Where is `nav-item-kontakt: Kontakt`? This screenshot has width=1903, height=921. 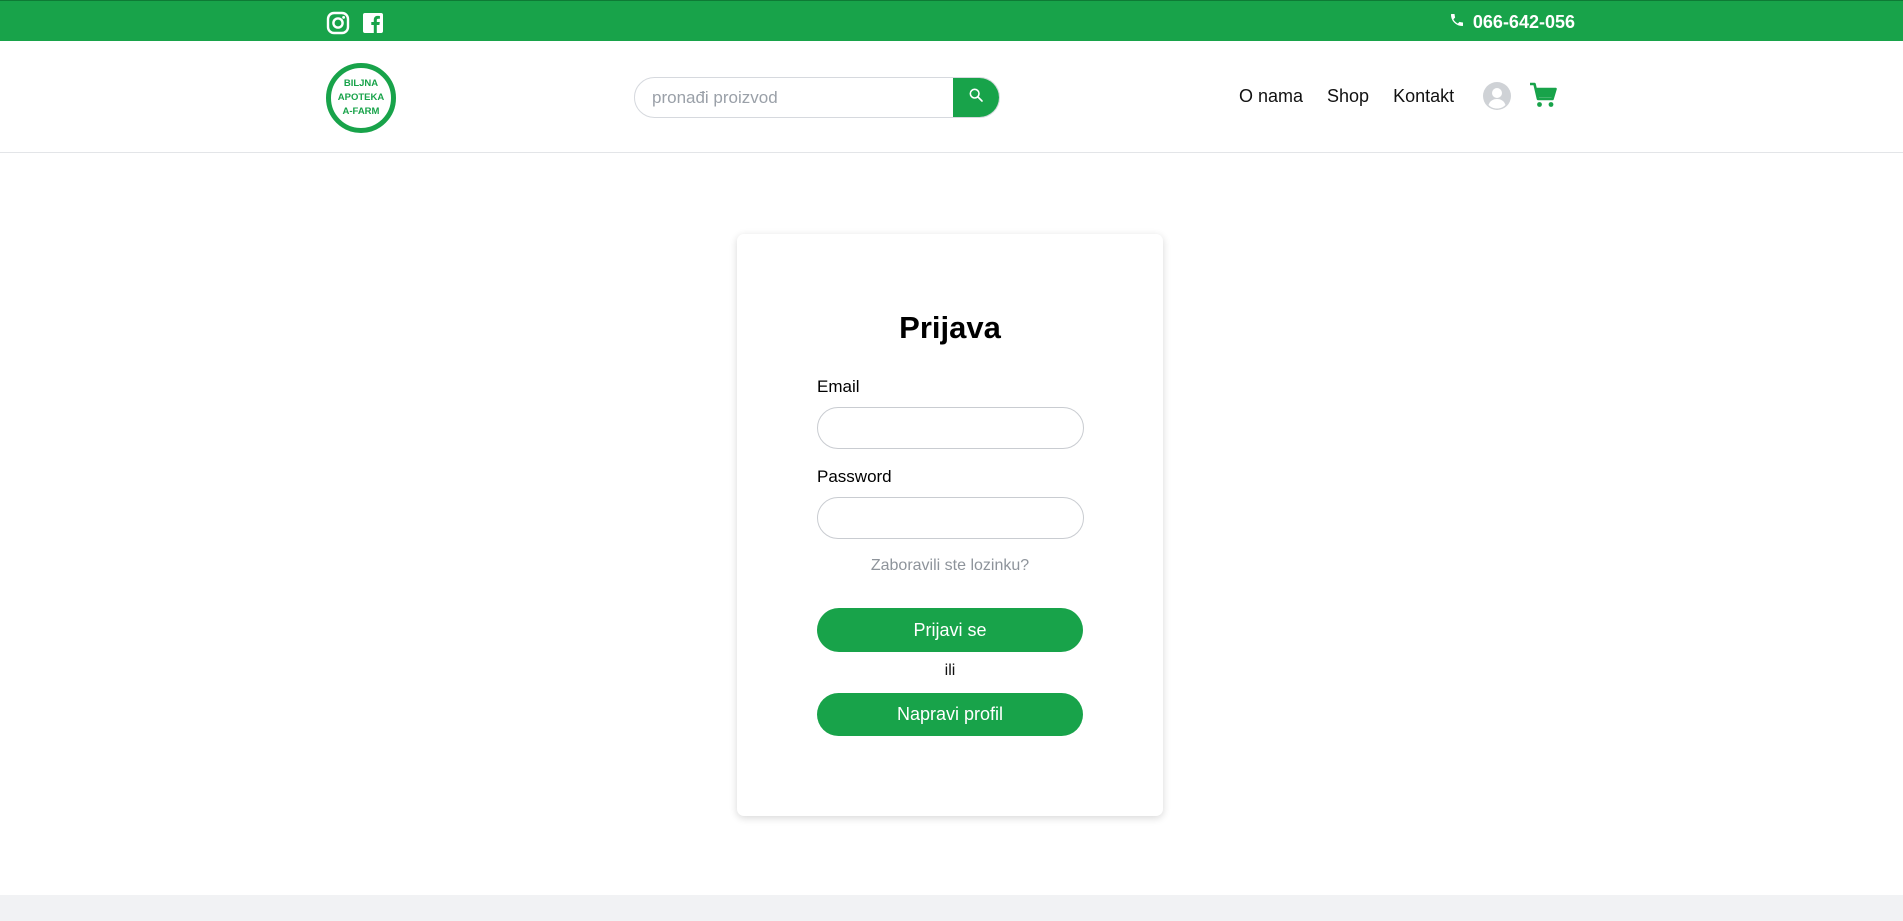
nav-item-kontakt: Kontakt is located at coordinates (1423, 96).